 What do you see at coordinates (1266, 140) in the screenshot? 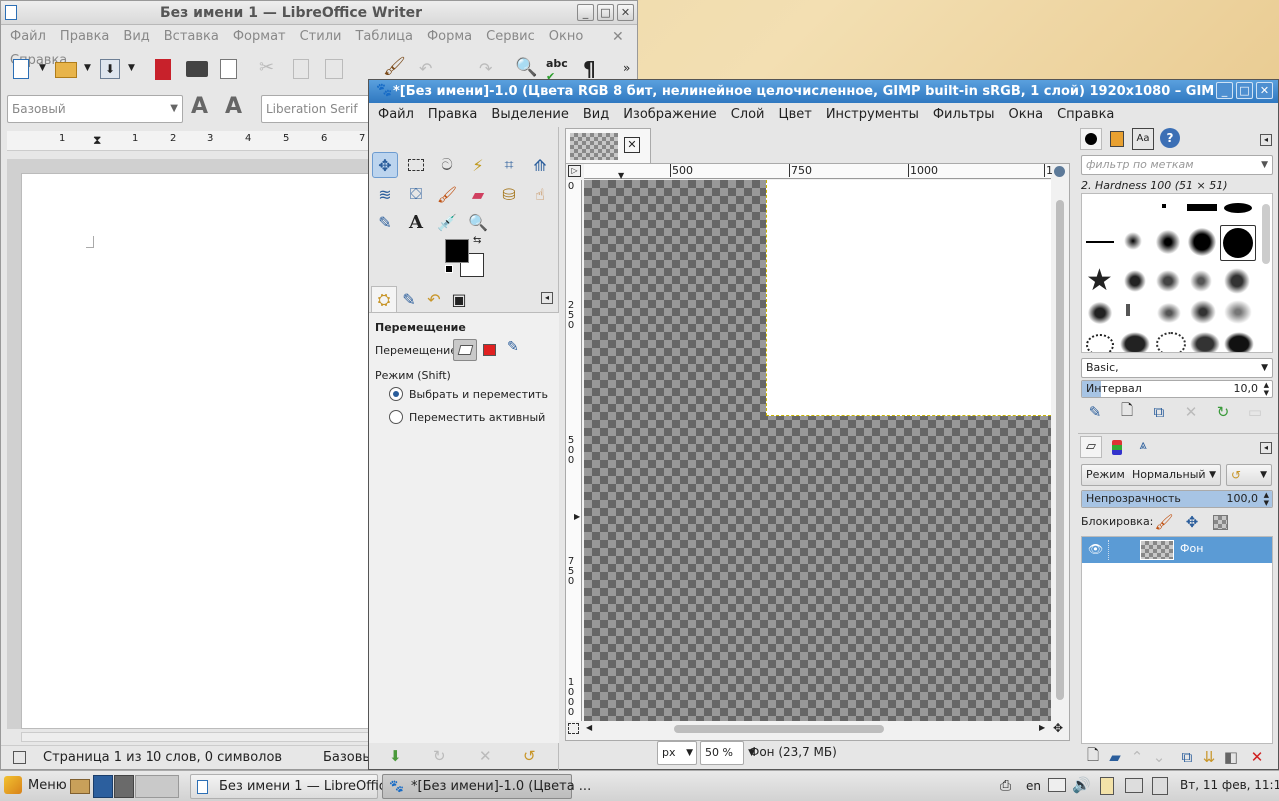
I see `panel-menu-icon: ◂` at bounding box center [1266, 140].